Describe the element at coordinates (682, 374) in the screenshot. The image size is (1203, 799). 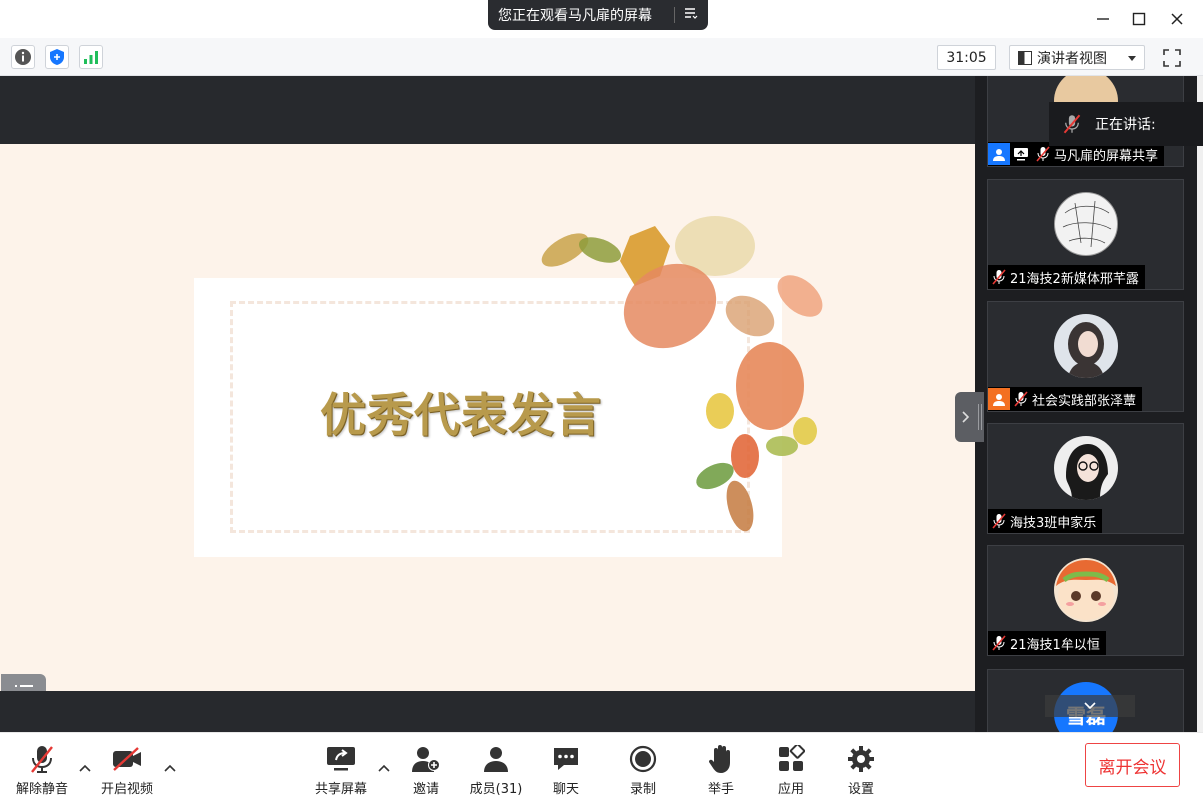
I see `watercolor-leaves-illustration` at that location.